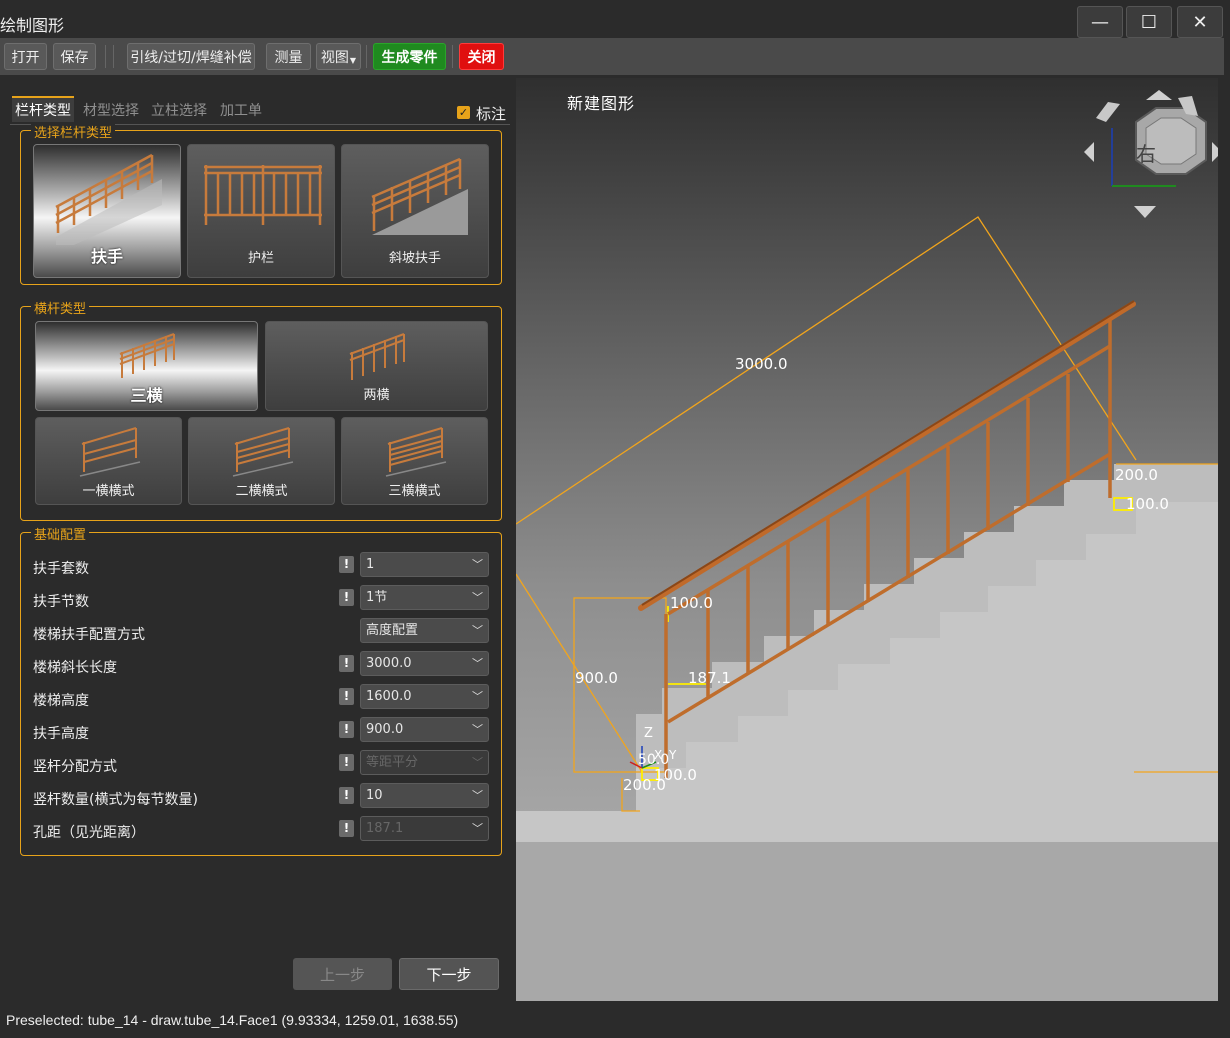 Image resolution: width=1230 pixels, height=1038 pixels. I want to click on generate-parts-button: 生成零件, so click(409, 56).